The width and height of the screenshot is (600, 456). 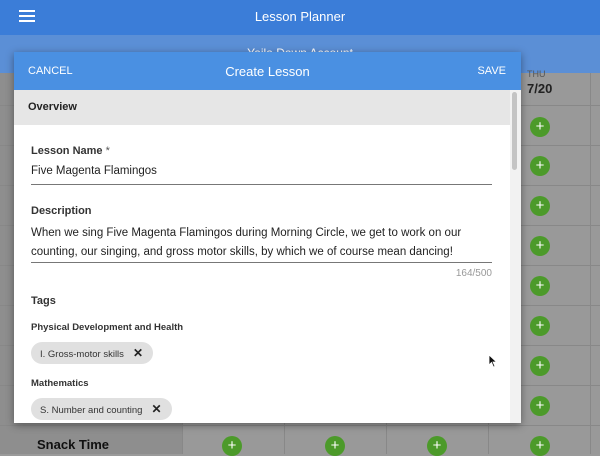 I want to click on tag-chip: I. Gross-motor skills ✕, so click(x=92, y=353).